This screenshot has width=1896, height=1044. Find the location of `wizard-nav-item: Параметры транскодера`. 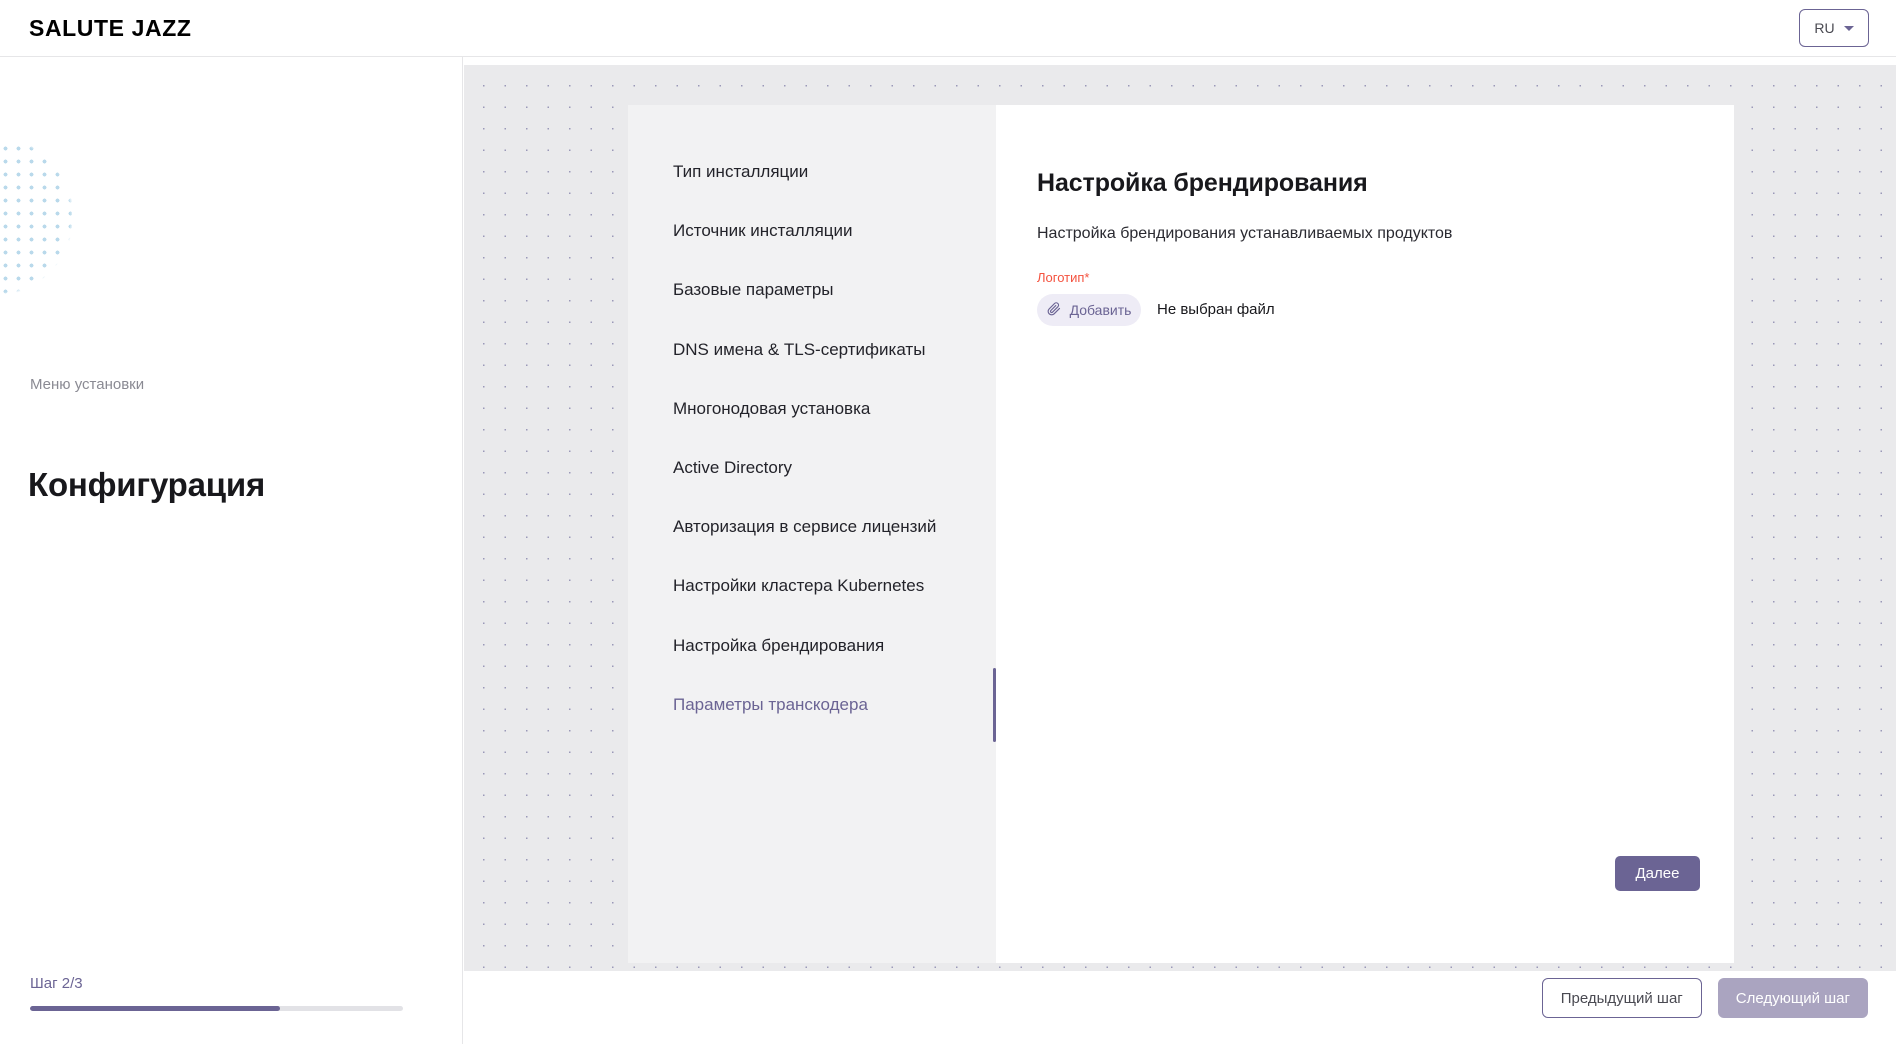

wizard-nav-item: Параметры транскодера is located at coordinates (828, 705).